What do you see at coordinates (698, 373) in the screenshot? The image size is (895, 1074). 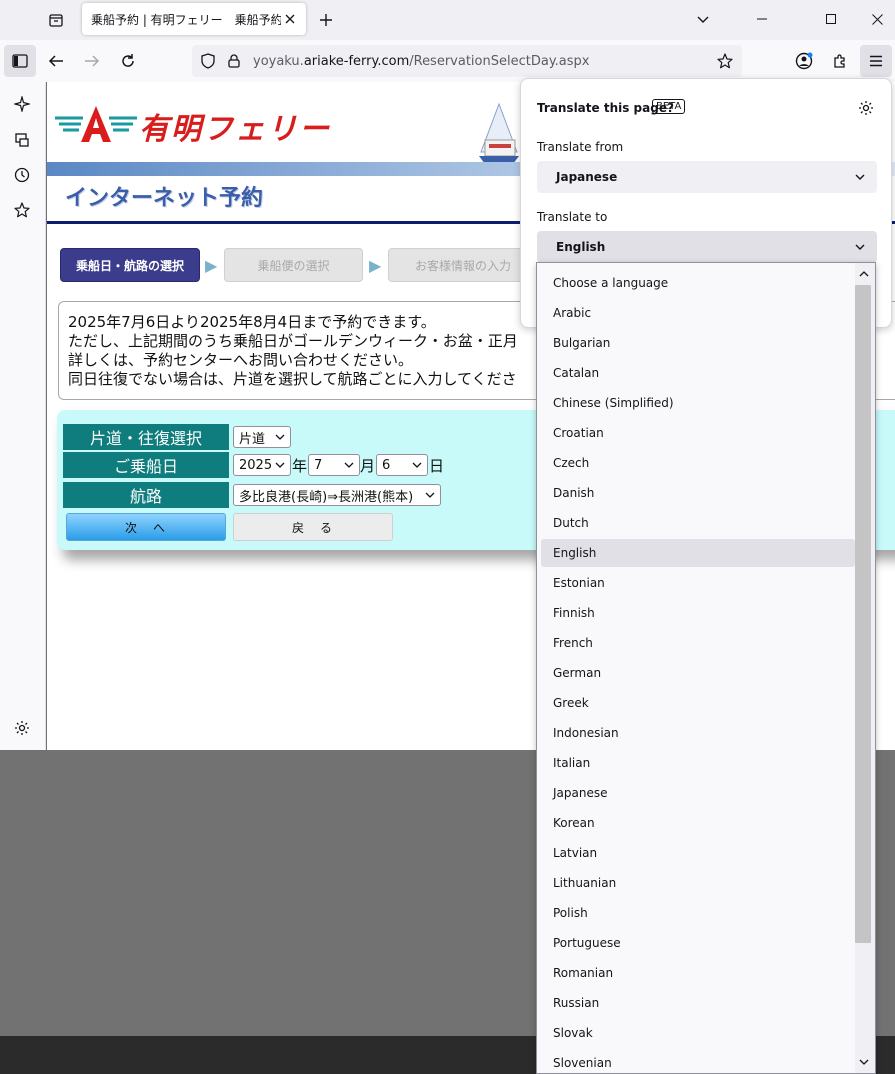 I see `language-option: Catalan` at bounding box center [698, 373].